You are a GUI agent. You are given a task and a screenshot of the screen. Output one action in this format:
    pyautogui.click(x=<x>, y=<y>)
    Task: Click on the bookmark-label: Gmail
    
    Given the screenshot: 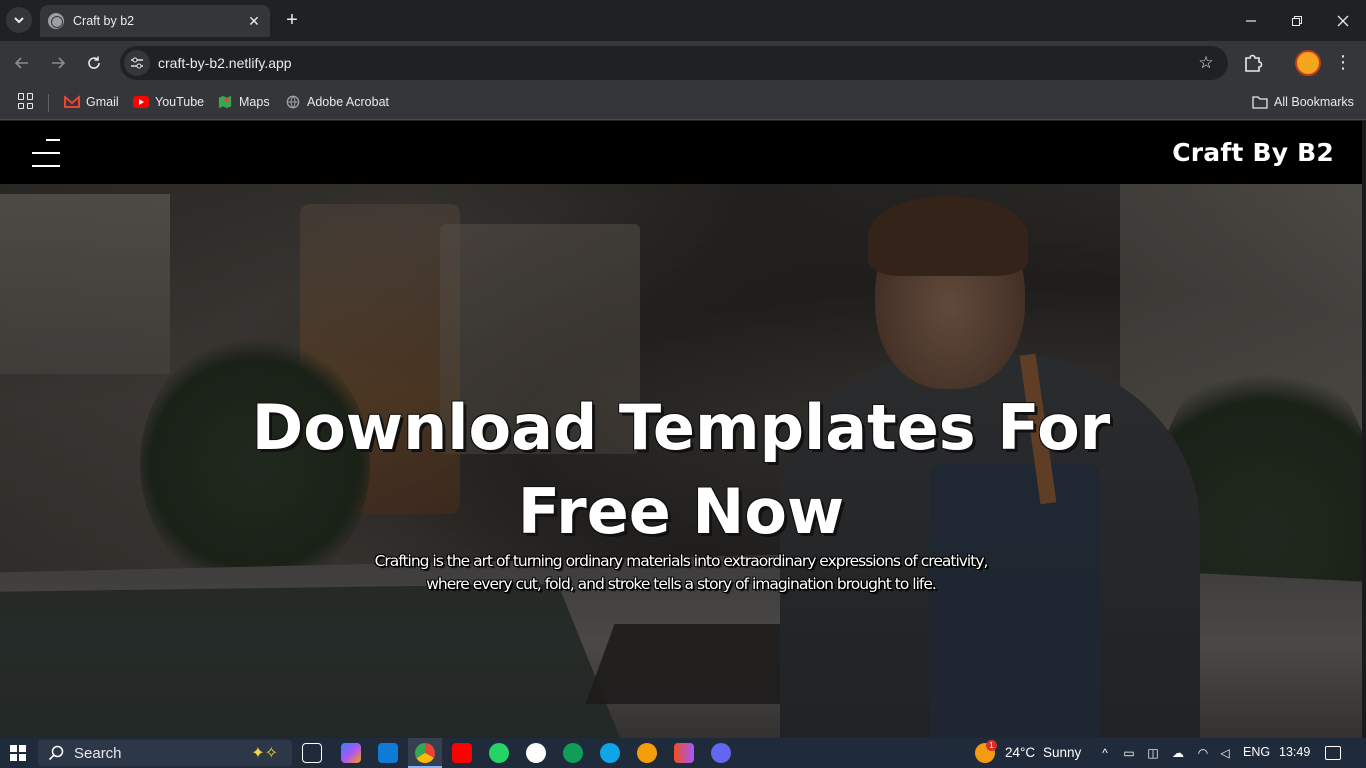 What is the action you would take?
    pyautogui.click(x=102, y=102)
    